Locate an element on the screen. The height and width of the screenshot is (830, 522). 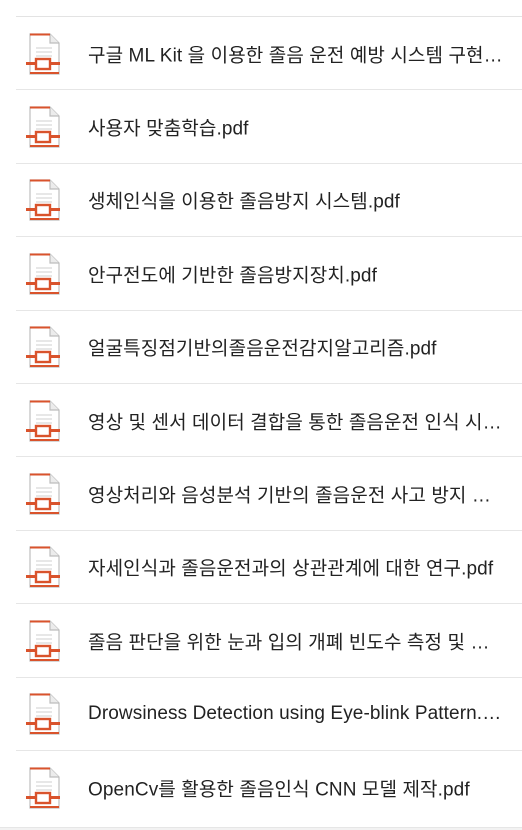
file-name: 생체인식을 이용한 졸음방지 시스템.pdf is located at coordinates (244, 202).